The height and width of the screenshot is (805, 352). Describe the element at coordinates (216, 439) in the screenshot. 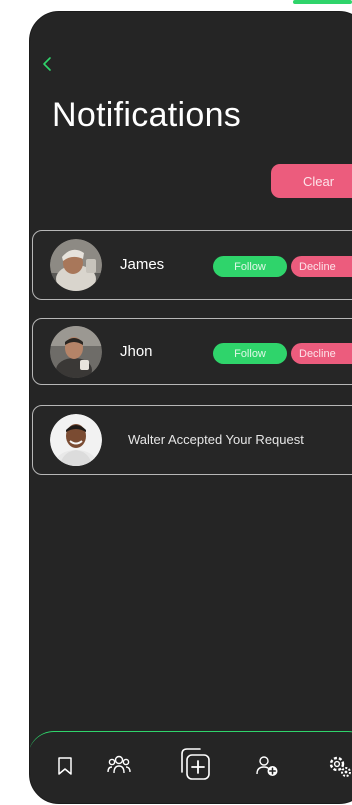

I see `notification-message: Walter Accepted Your Request` at that location.